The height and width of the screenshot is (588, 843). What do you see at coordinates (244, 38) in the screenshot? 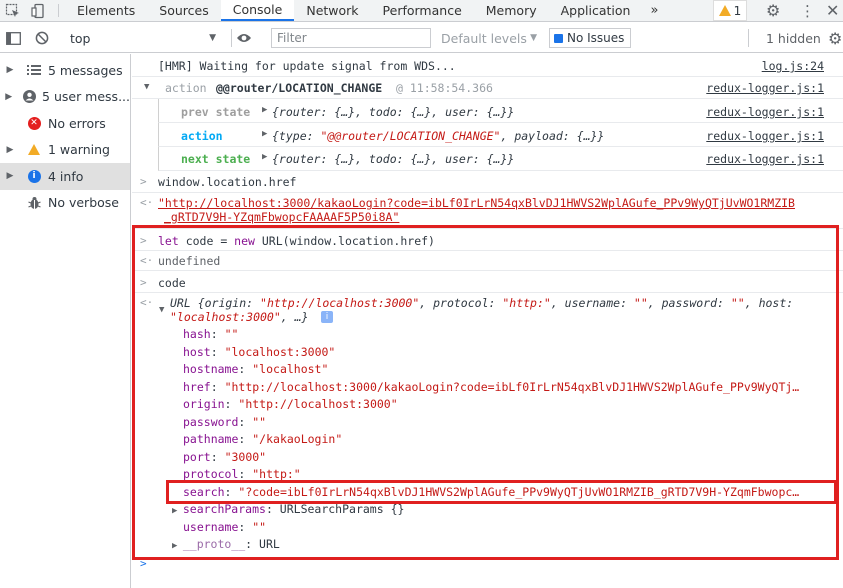
I see `live-expression-eye-icon` at bounding box center [244, 38].